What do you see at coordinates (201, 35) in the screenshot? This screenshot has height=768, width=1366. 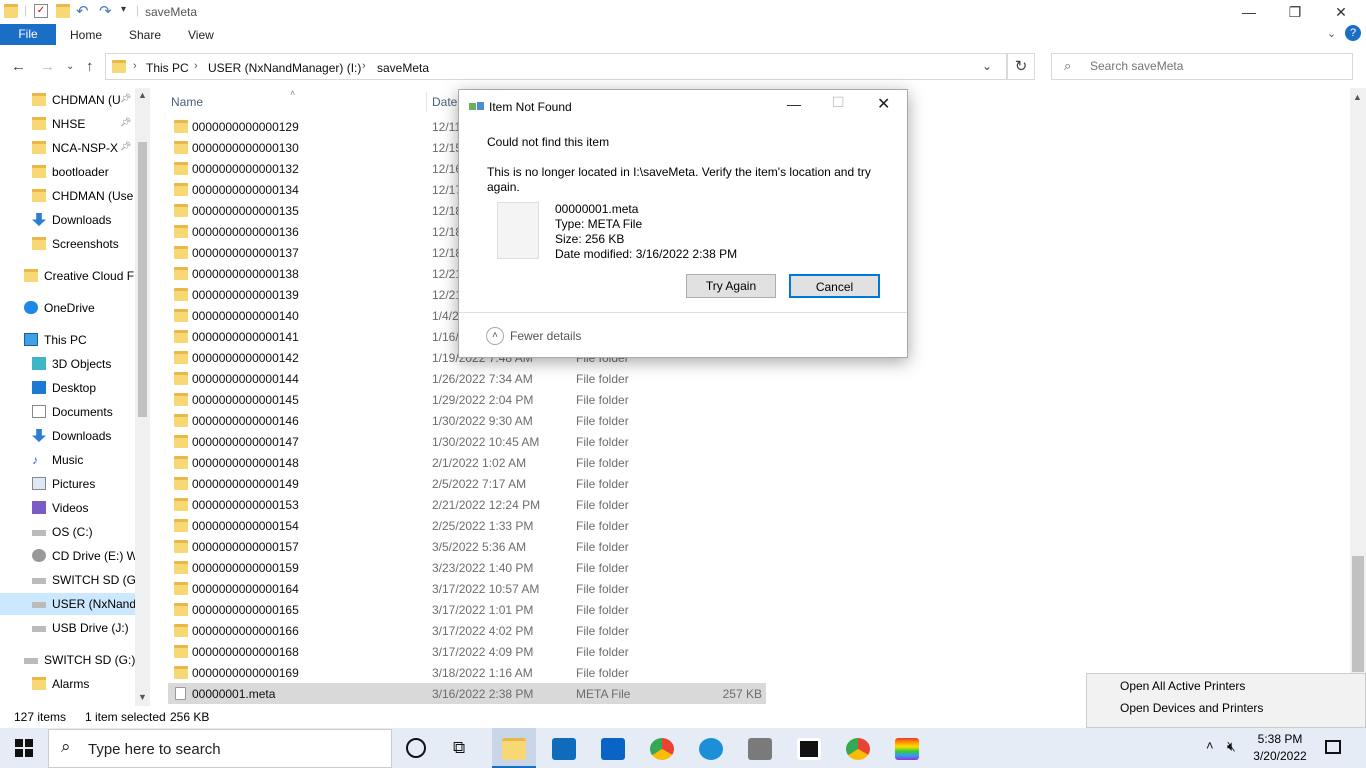 I see `tab-view: View` at bounding box center [201, 35].